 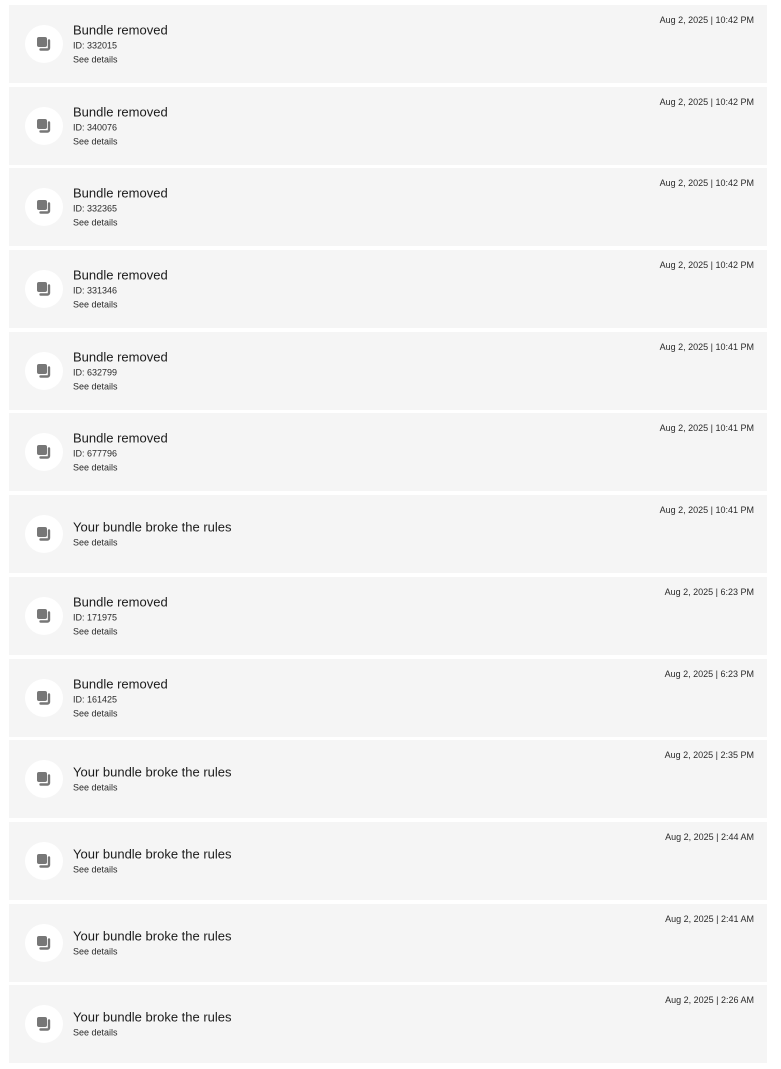 What do you see at coordinates (95, 208) in the screenshot?
I see `notification-id: ID: 332365` at bounding box center [95, 208].